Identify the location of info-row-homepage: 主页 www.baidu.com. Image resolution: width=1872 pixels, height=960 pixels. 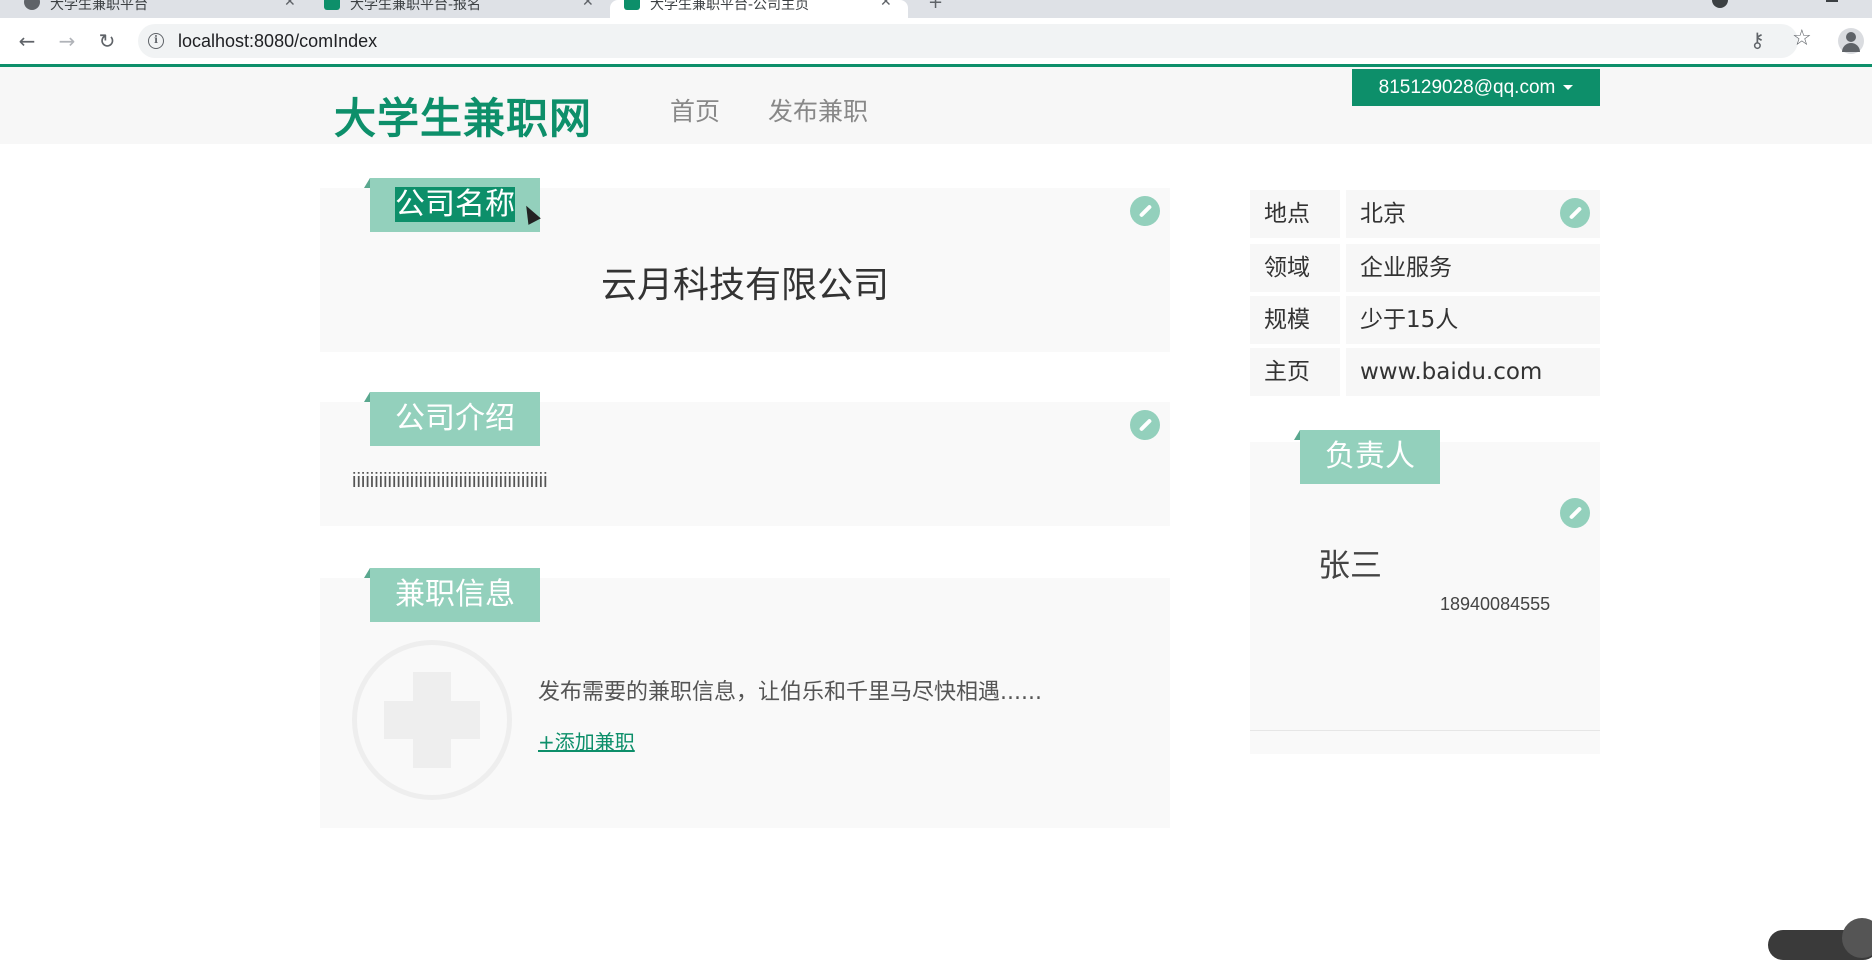
(1425, 372).